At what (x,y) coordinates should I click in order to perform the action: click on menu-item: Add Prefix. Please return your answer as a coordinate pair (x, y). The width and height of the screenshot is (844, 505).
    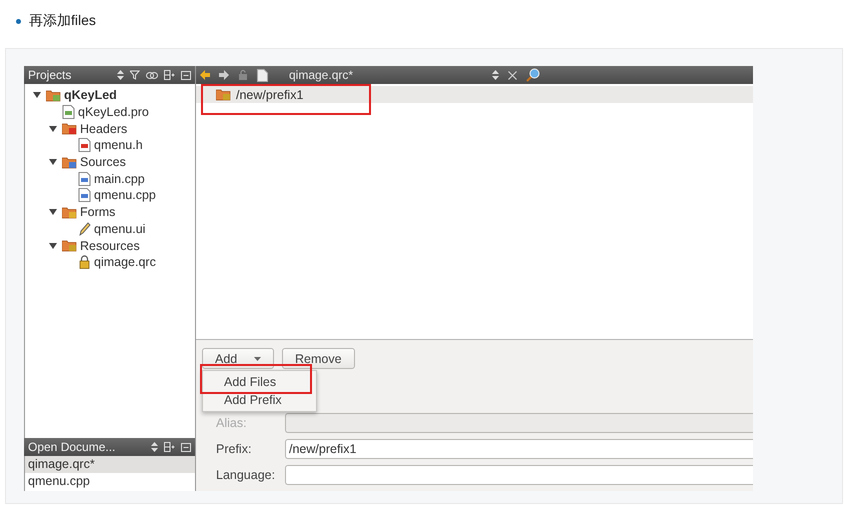
    Looking at the image, I should click on (259, 400).